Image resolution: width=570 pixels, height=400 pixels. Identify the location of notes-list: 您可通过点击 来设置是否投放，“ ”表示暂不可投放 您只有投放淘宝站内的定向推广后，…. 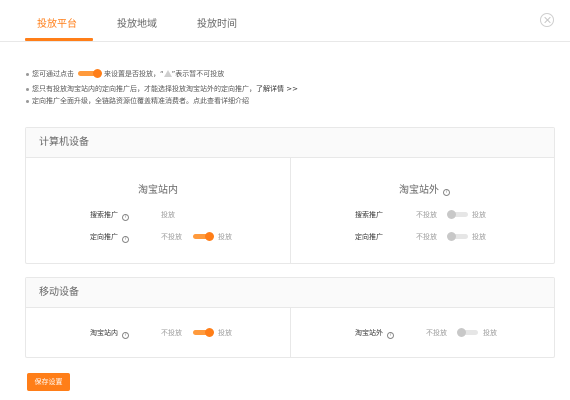
(289, 88).